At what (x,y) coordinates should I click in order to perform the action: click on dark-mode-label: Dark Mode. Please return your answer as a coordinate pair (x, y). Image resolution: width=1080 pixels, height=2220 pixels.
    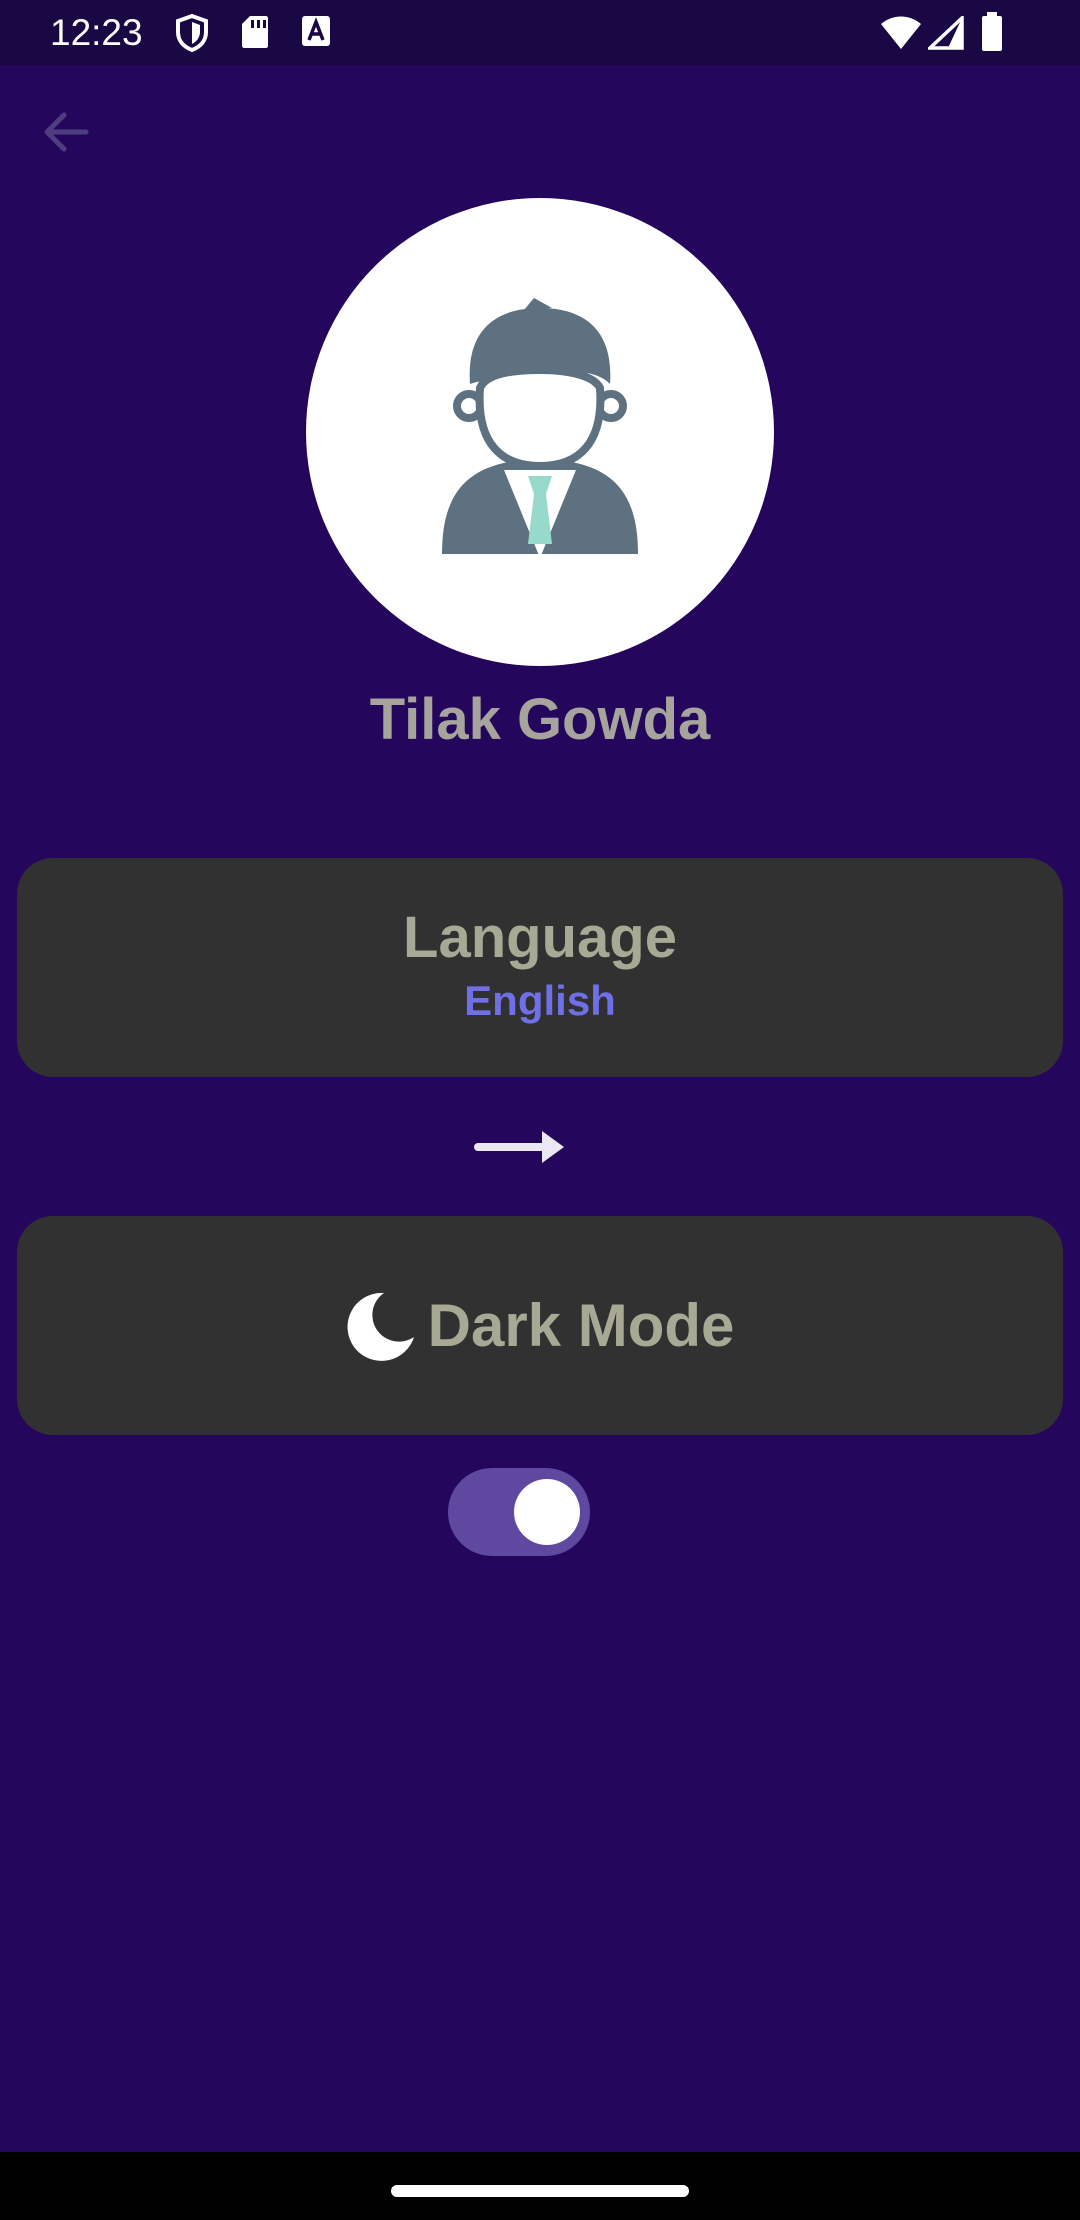
    Looking at the image, I should click on (581, 1325).